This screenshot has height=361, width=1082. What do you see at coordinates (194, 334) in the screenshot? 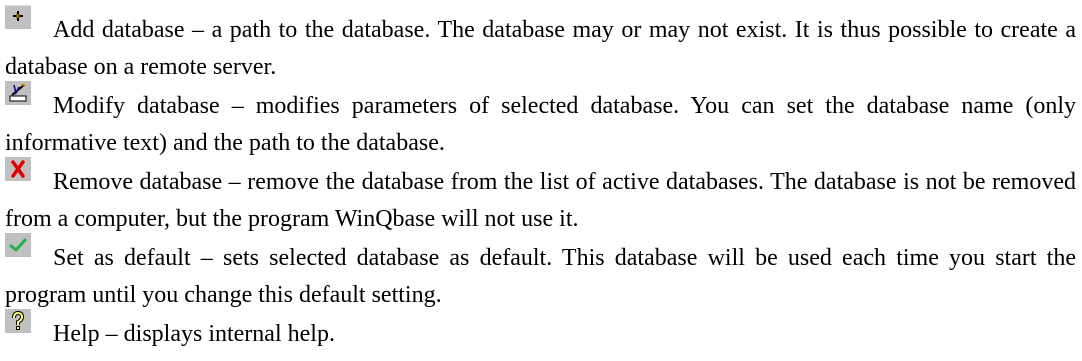
I see `help-text: Help – displays internal help.` at bounding box center [194, 334].